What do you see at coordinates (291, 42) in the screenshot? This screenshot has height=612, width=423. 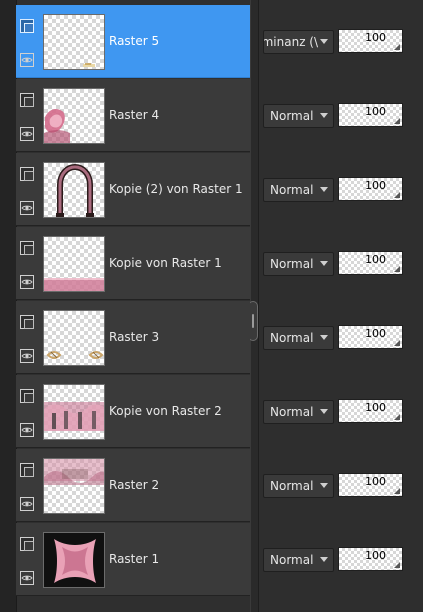 I see `blend-mode-value: uminanz (\` at bounding box center [291, 42].